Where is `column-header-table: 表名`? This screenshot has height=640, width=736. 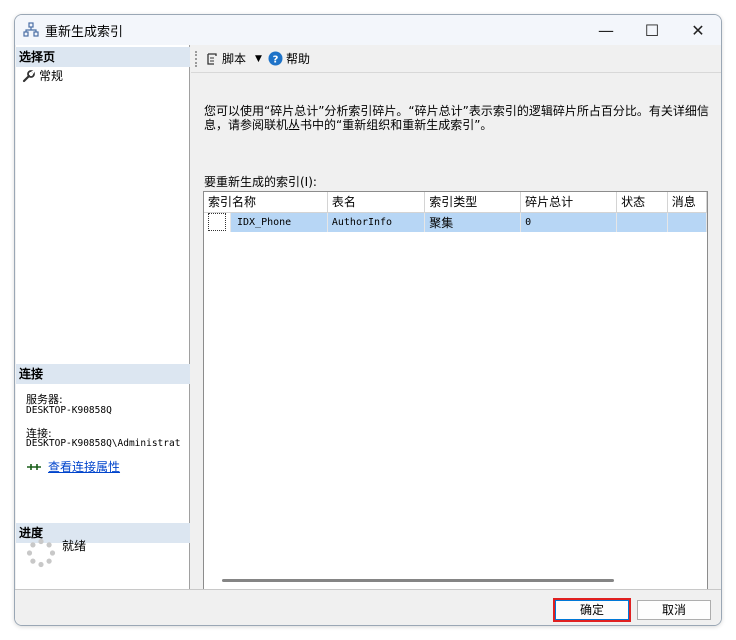
column-header-table: 表名 is located at coordinates (376, 202).